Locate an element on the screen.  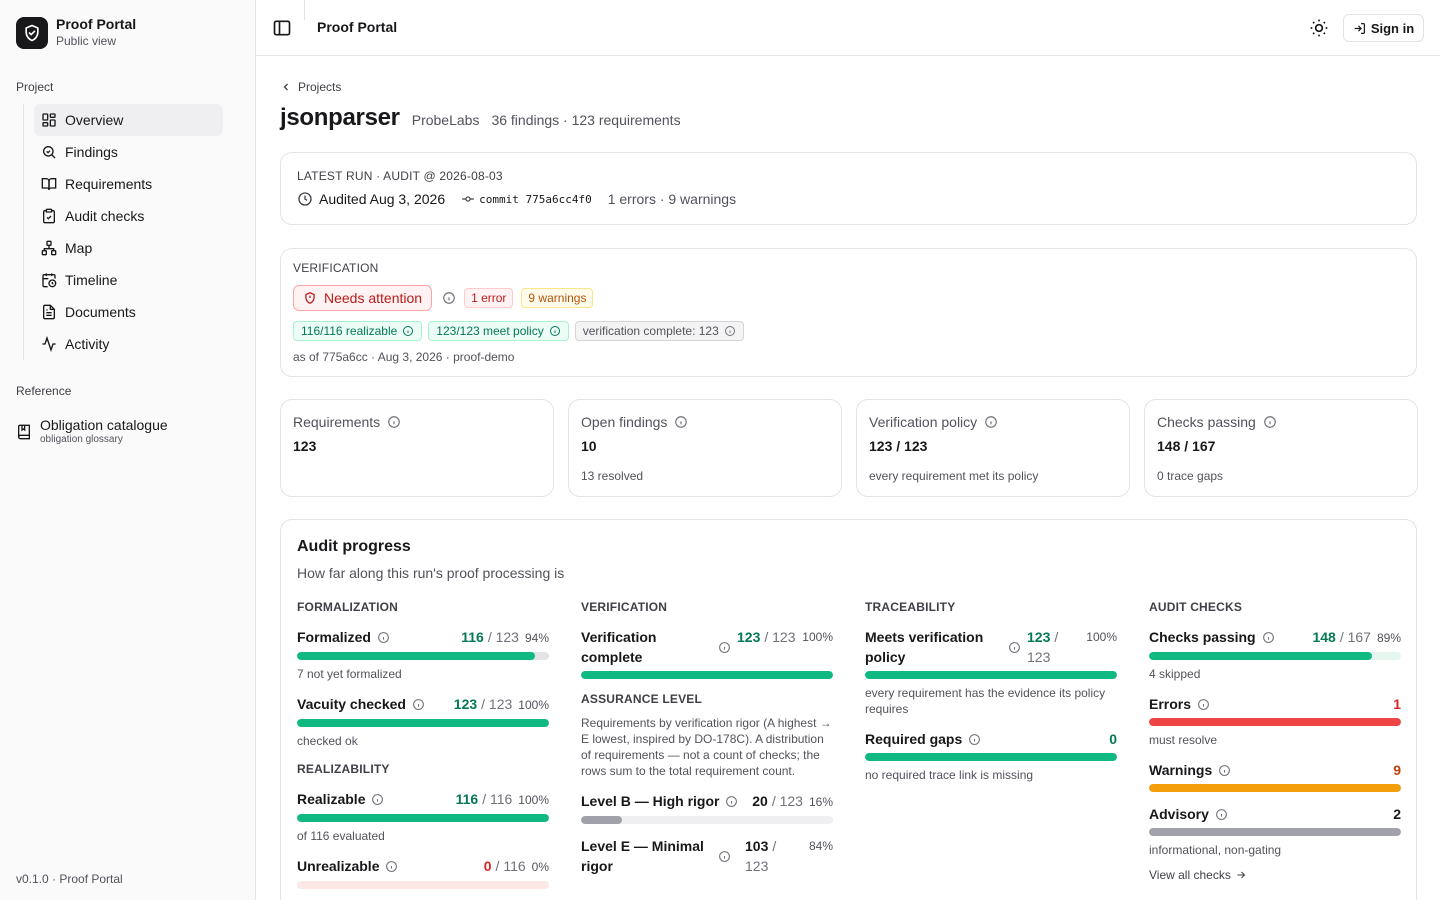
sidebar-item-audit-checks: Audit checks is located at coordinates (128, 216).